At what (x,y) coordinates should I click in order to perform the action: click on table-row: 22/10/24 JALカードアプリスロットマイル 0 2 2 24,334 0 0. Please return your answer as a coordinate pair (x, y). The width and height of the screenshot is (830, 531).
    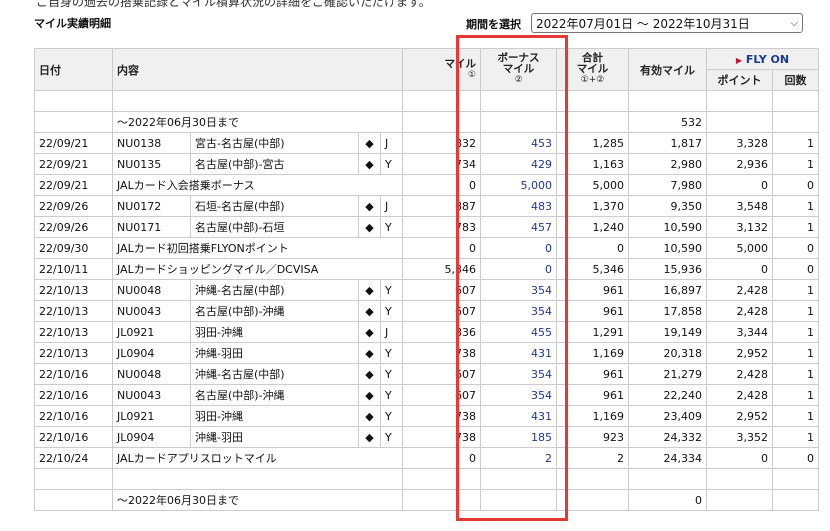
    Looking at the image, I should click on (427, 458).